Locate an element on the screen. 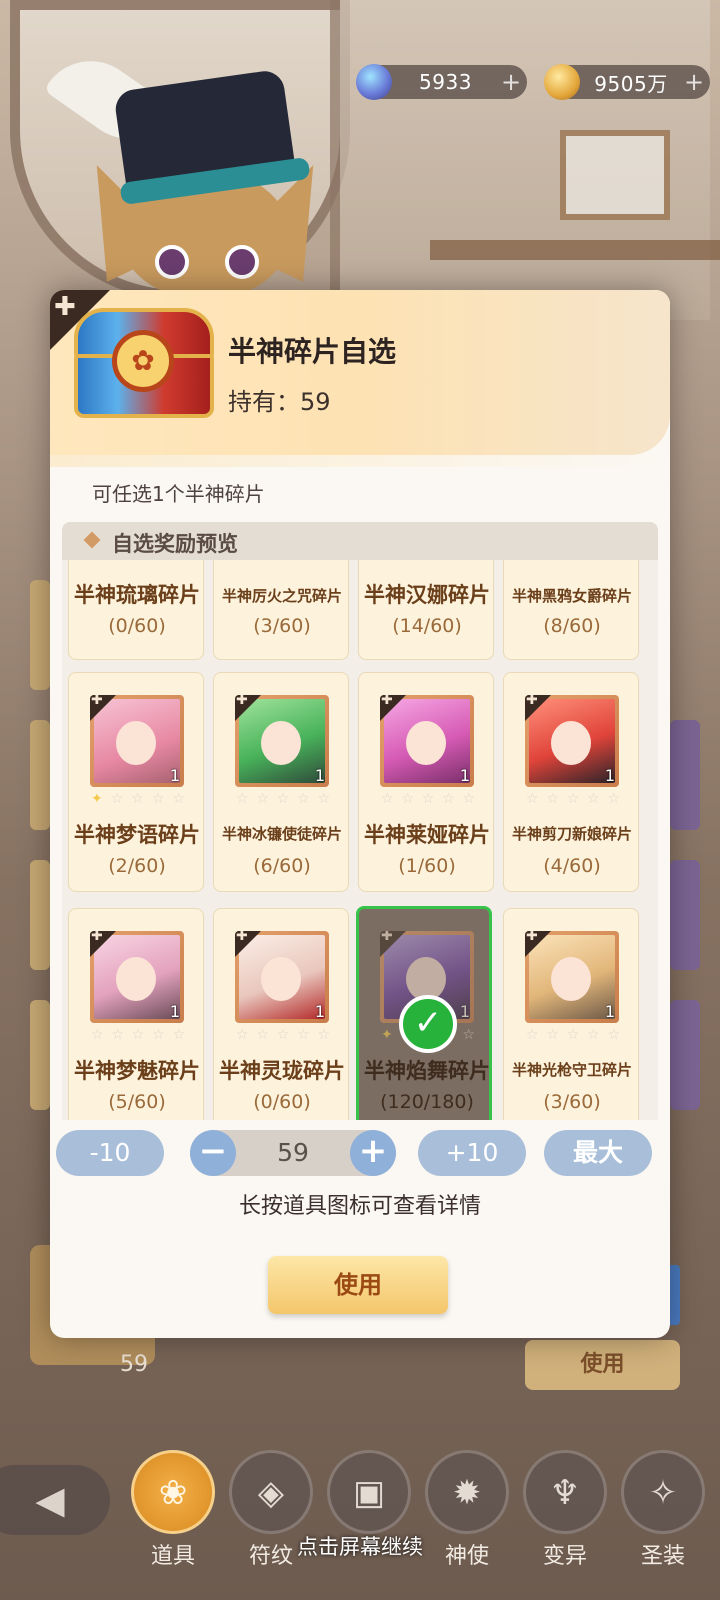  card-icon: ▣ is located at coordinates (369, 1492).